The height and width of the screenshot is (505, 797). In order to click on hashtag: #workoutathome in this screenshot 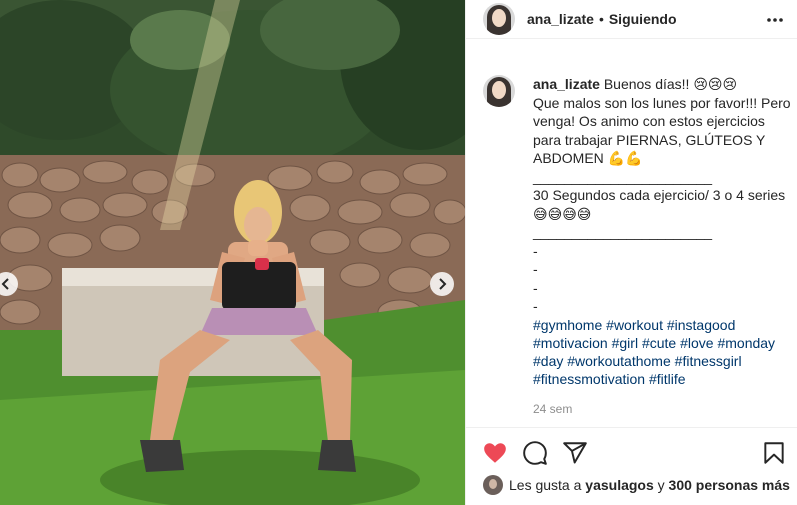, I will do `click(619, 361)`.